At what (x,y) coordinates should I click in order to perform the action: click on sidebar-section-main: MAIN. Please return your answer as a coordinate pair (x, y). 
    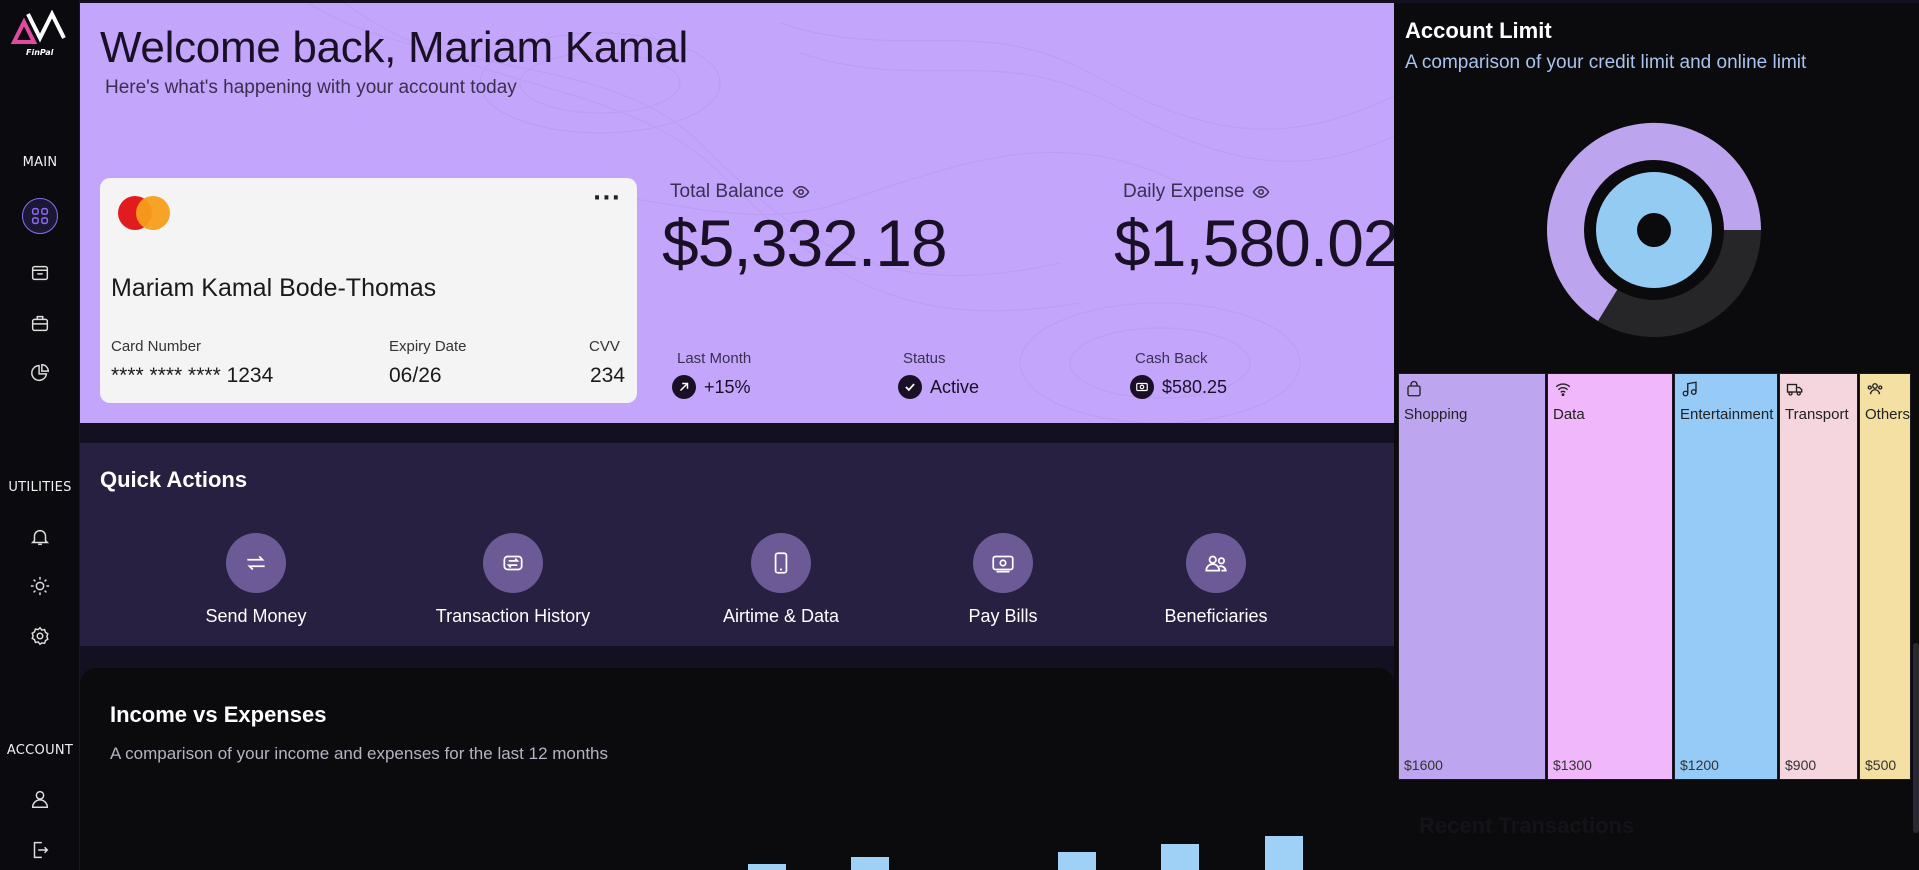
    Looking at the image, I should click on (40, 162).